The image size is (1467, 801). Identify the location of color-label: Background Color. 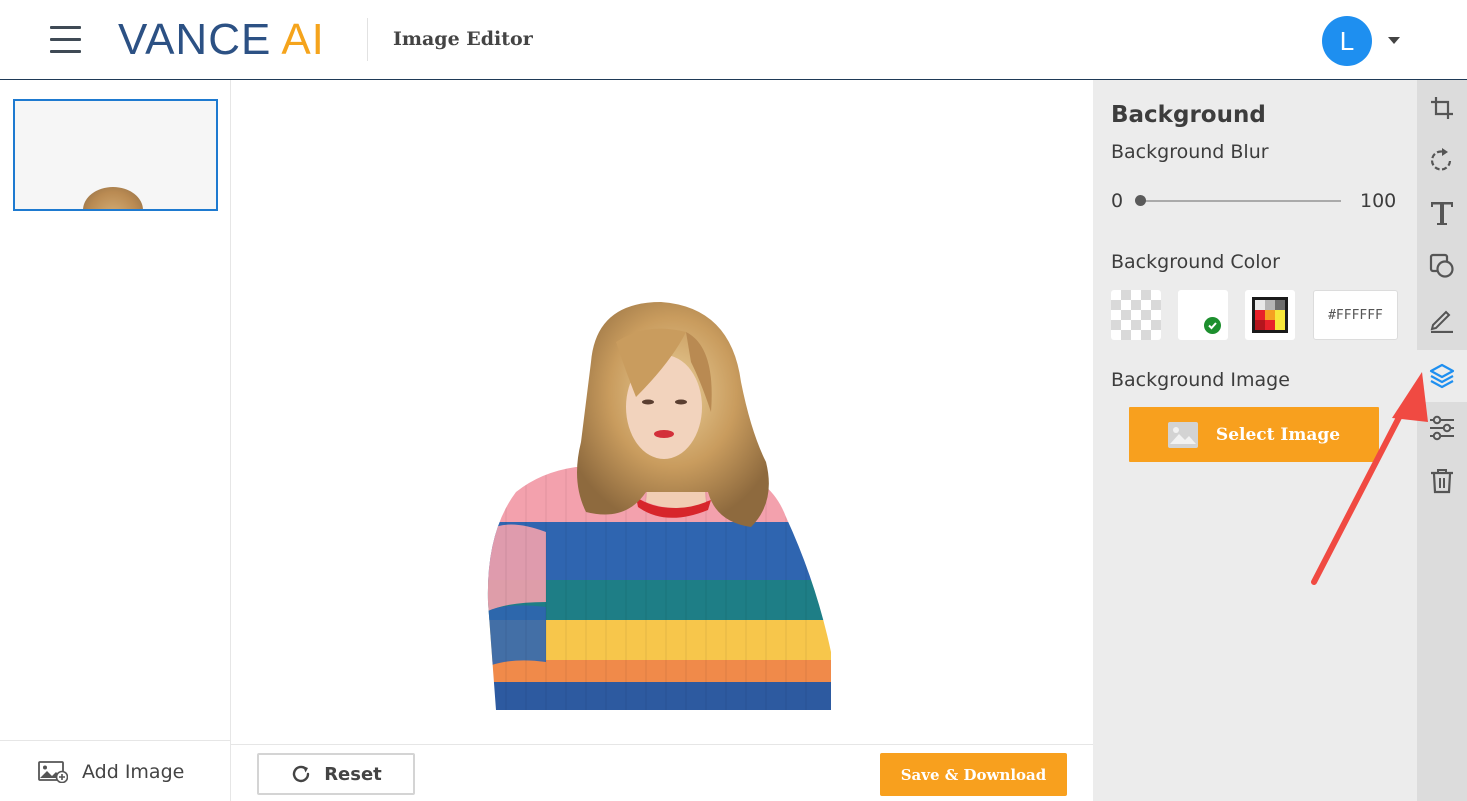
(1195, 262).